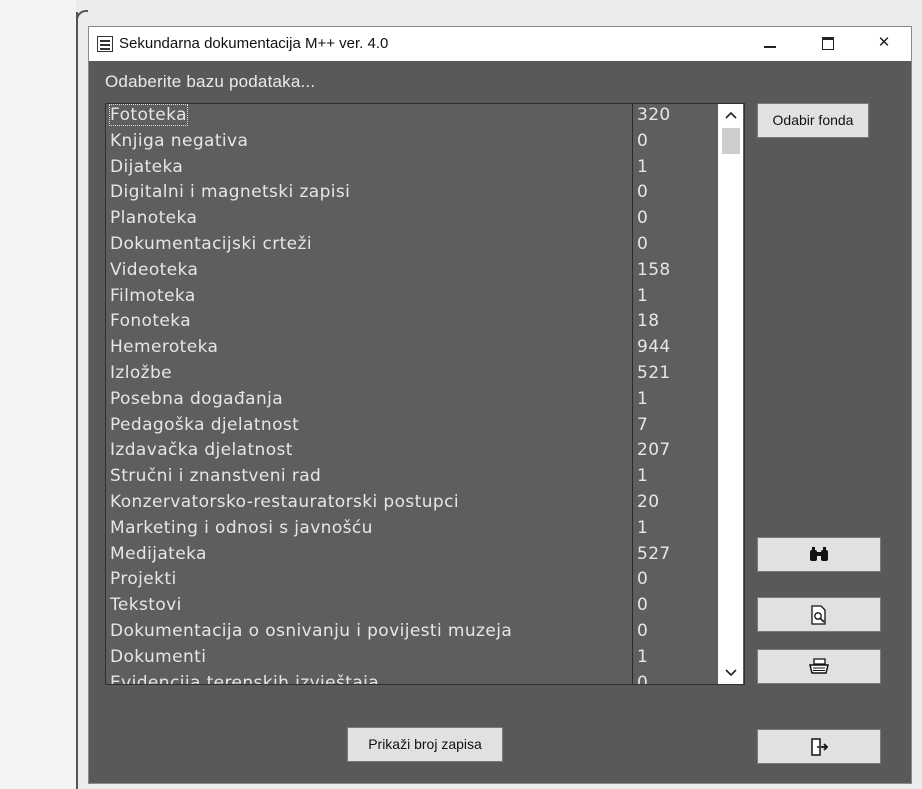  I want to click on printer-icon, so click(819, 665).